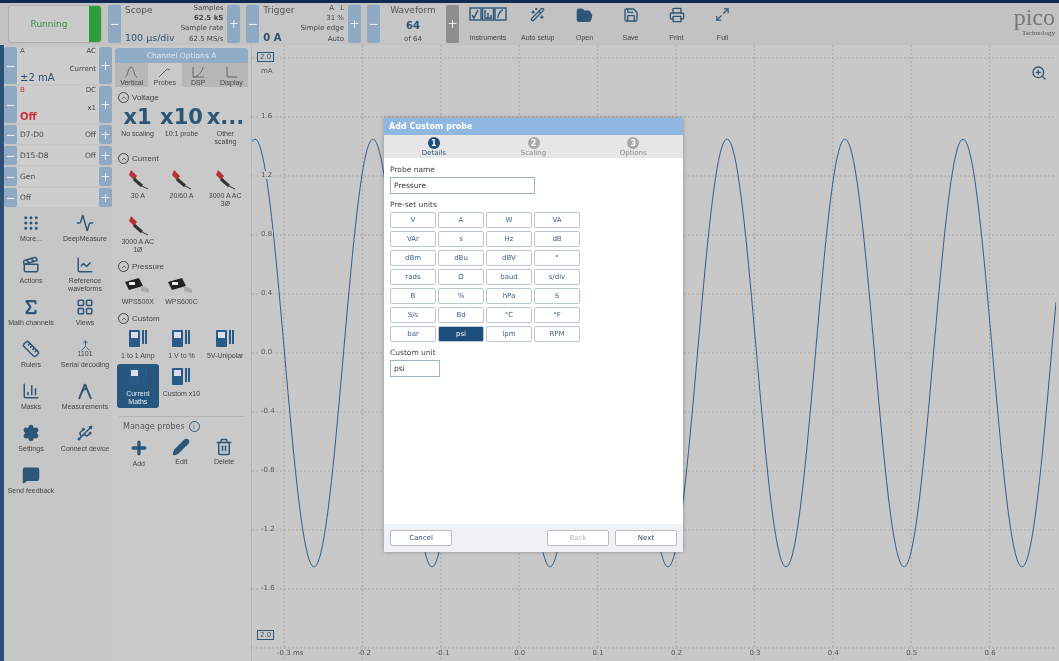  What do you see at coordinates (584, 15) in the screenshot?
I see `folder-icon` at bounding box center [584, 15].